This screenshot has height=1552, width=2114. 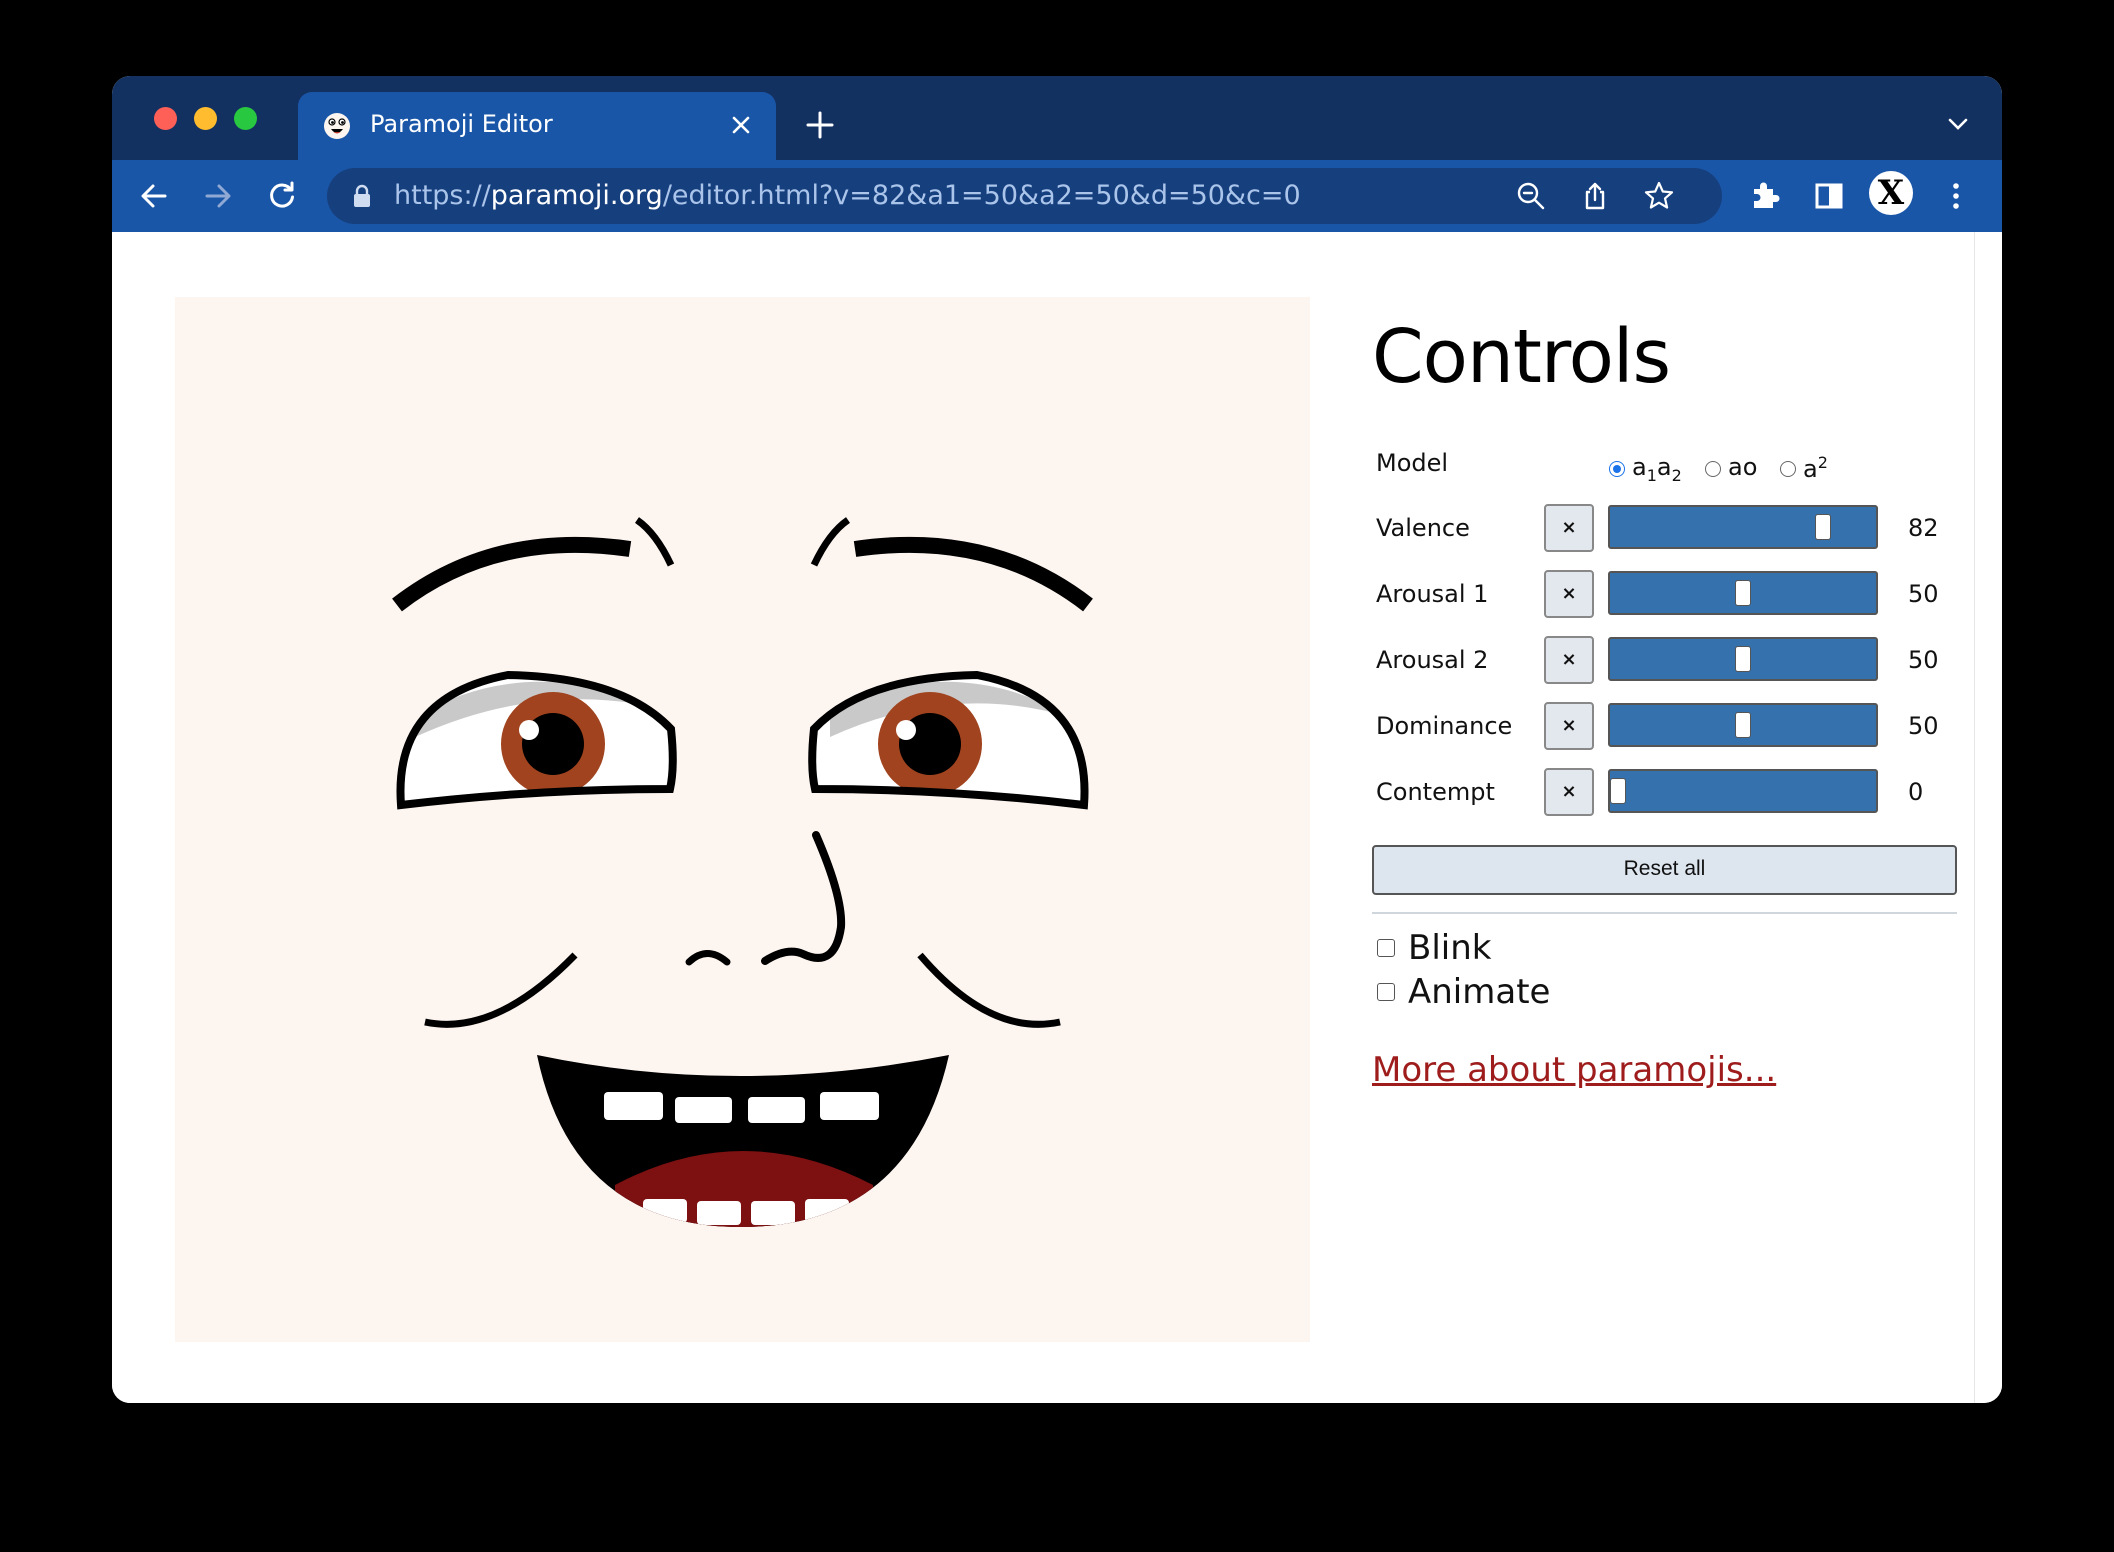 I want to click on arousal-2-slider, so click(x=1743, y=659).